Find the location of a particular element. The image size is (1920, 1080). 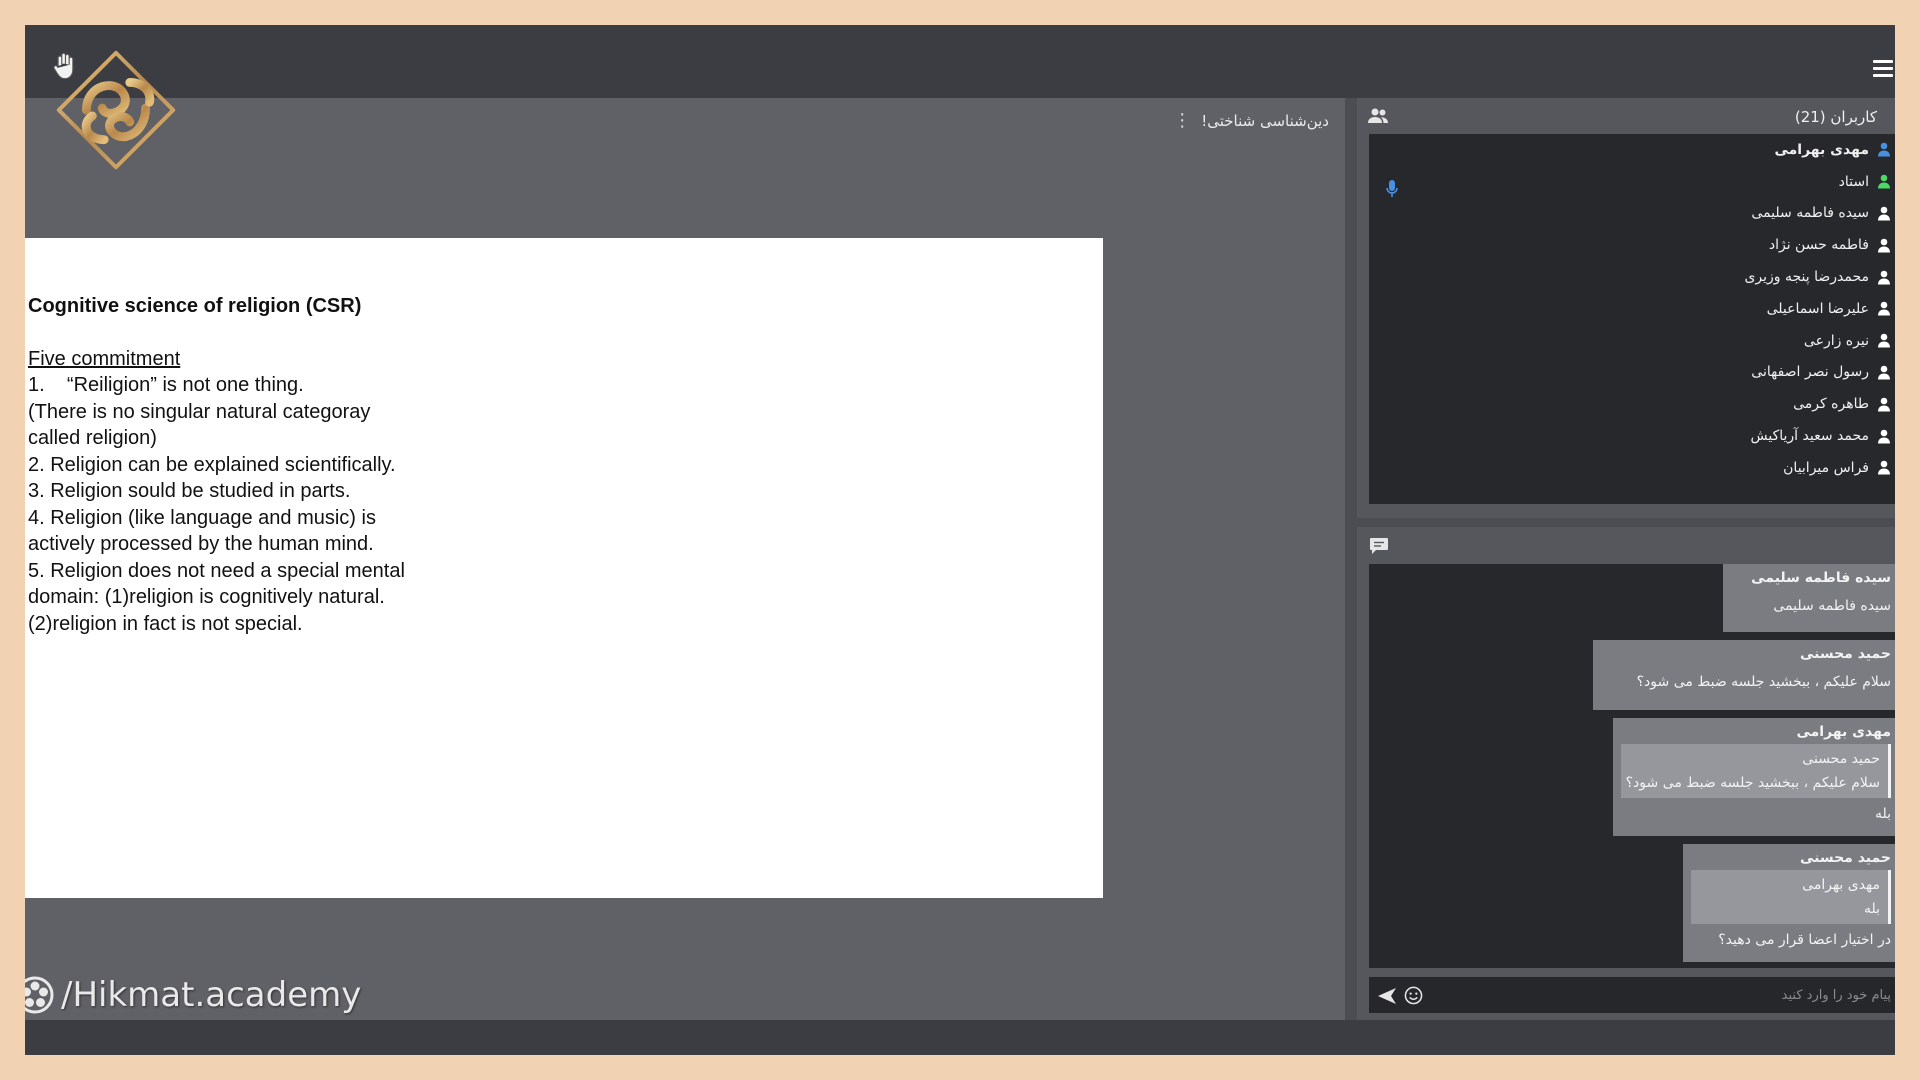

user-name: طاهره کرمی is located at coordinates (1831, 404).